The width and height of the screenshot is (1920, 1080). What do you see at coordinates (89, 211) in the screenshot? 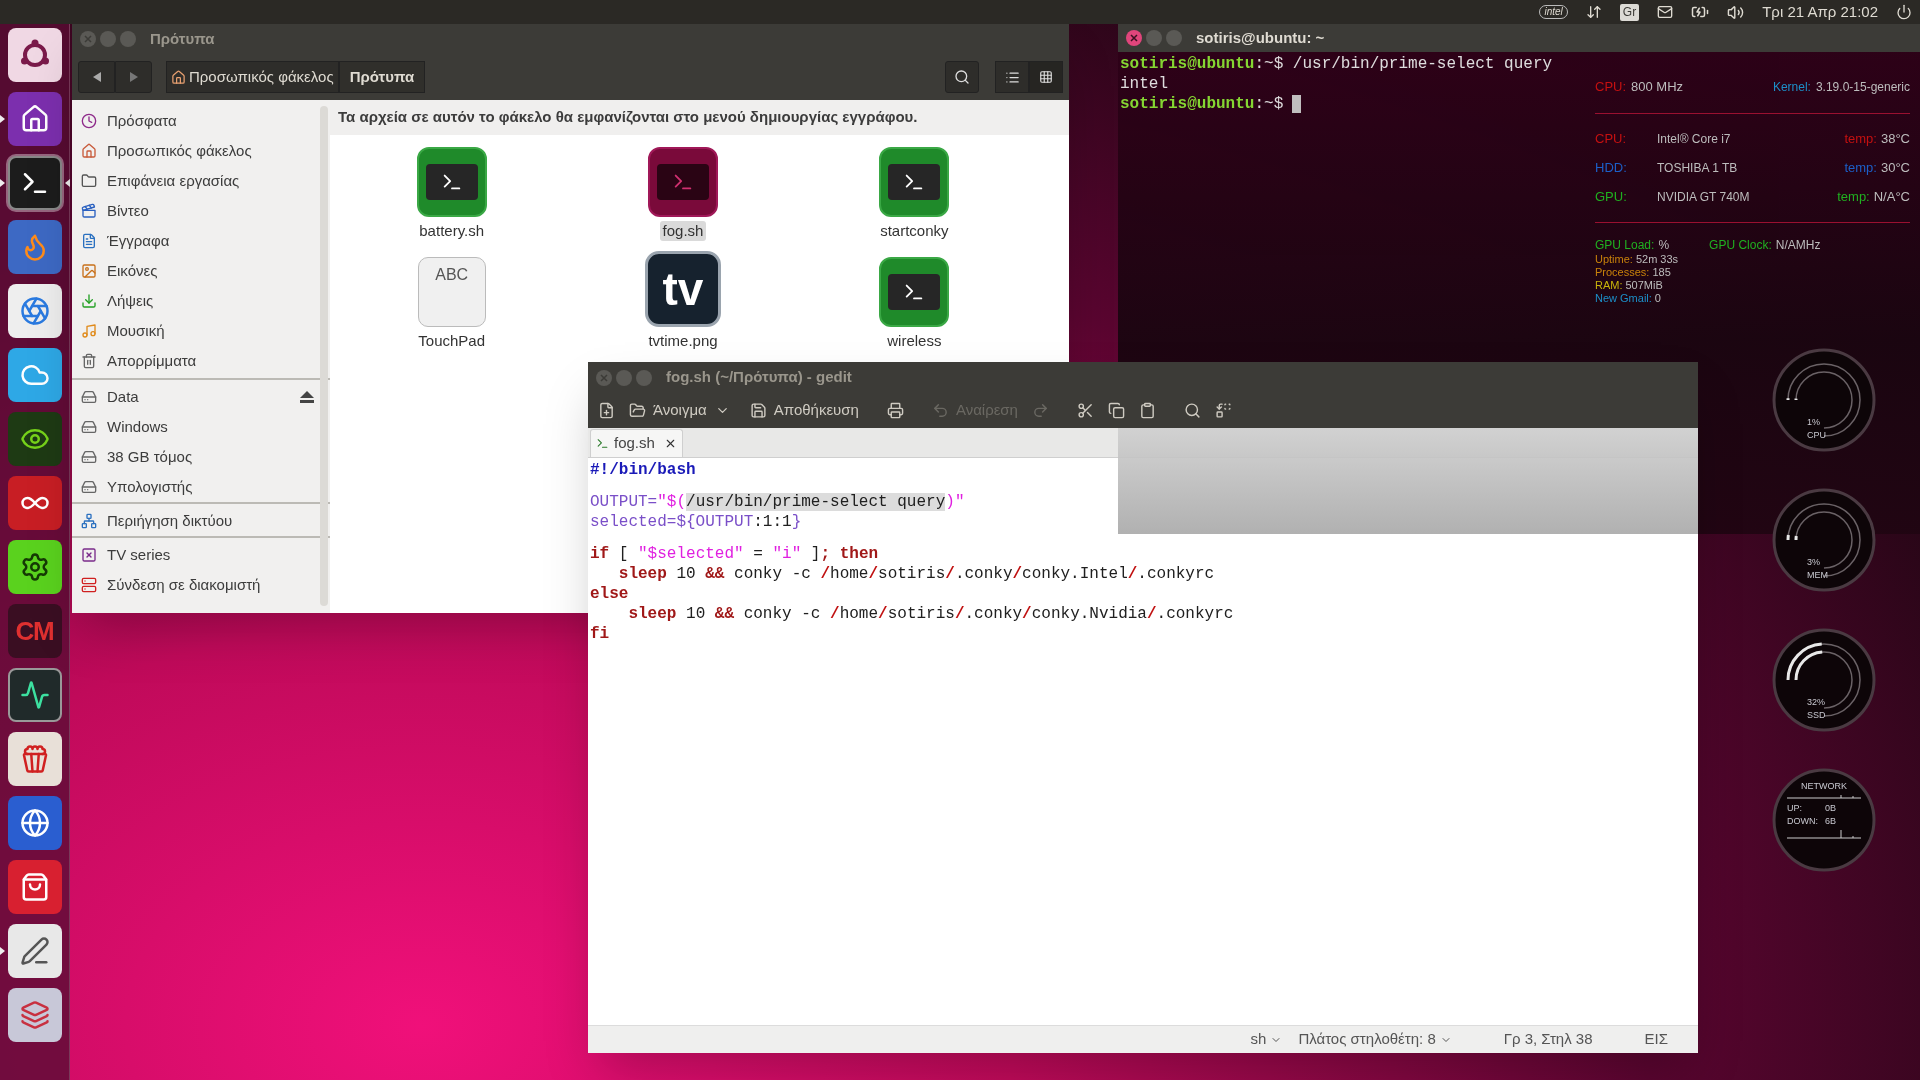
I see `clapperboard-icon` at bounding box center [89, 211].